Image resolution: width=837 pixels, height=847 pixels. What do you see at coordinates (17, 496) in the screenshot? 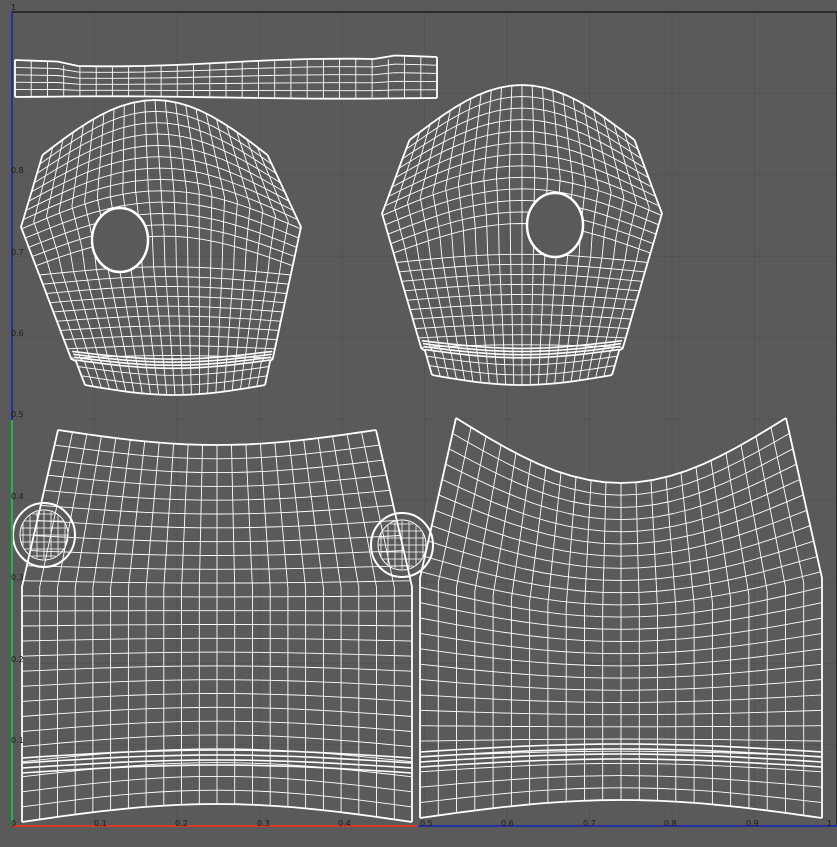
I see `v-tick-0-4: 0.4` at bounding box center [17, 496].